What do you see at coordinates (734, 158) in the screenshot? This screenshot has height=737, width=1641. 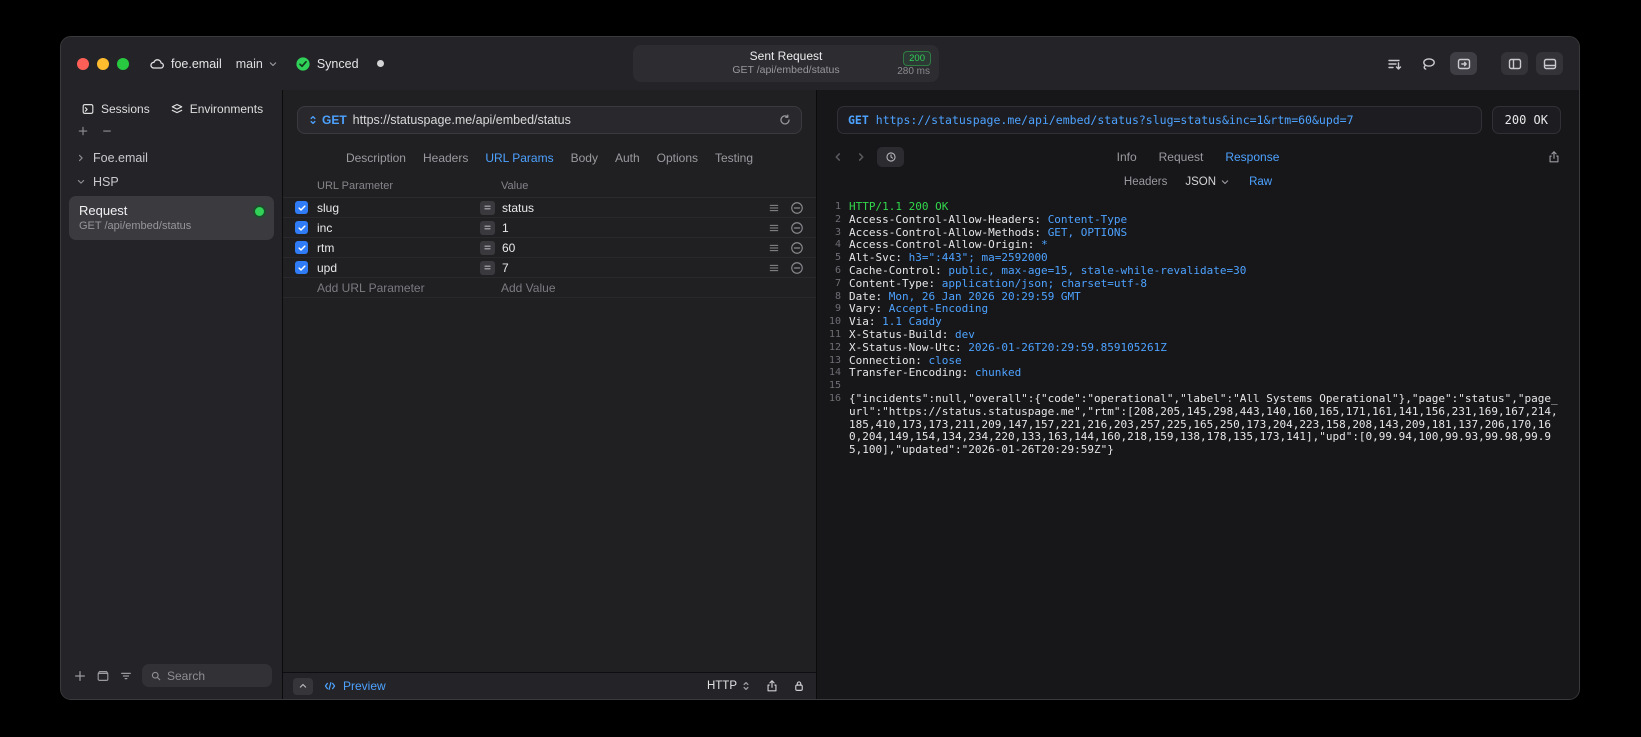 I see `tab-testing: Testing` at bounding box center [734, 158].